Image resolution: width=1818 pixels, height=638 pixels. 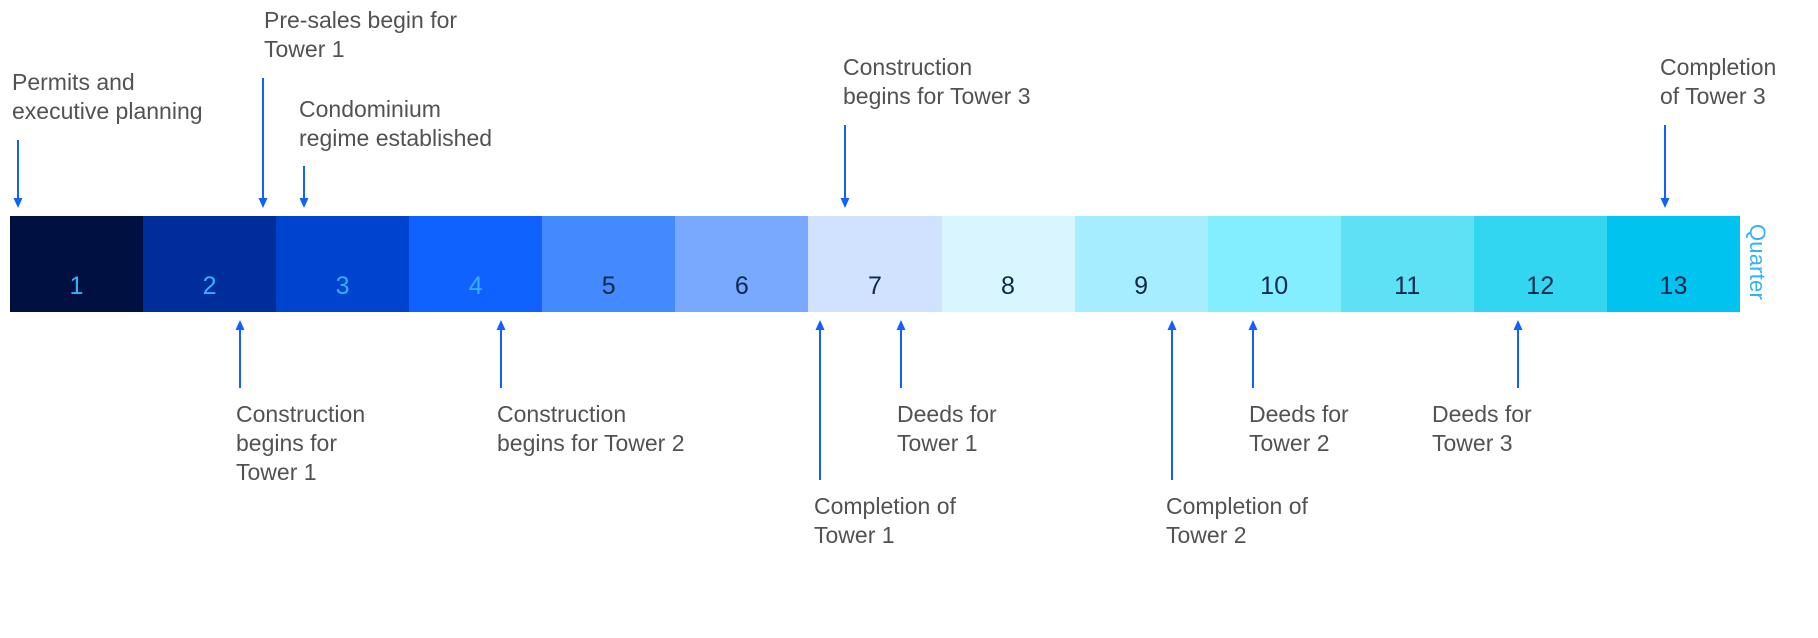 I want to click on callout-deeds-t3: Deeds for Tower 3, so click(x=1482, y=428).